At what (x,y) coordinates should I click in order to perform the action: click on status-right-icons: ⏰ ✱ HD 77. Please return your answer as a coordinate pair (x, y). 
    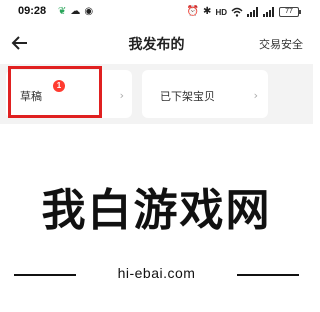
    Looking at the image, I should click on (243, 12).